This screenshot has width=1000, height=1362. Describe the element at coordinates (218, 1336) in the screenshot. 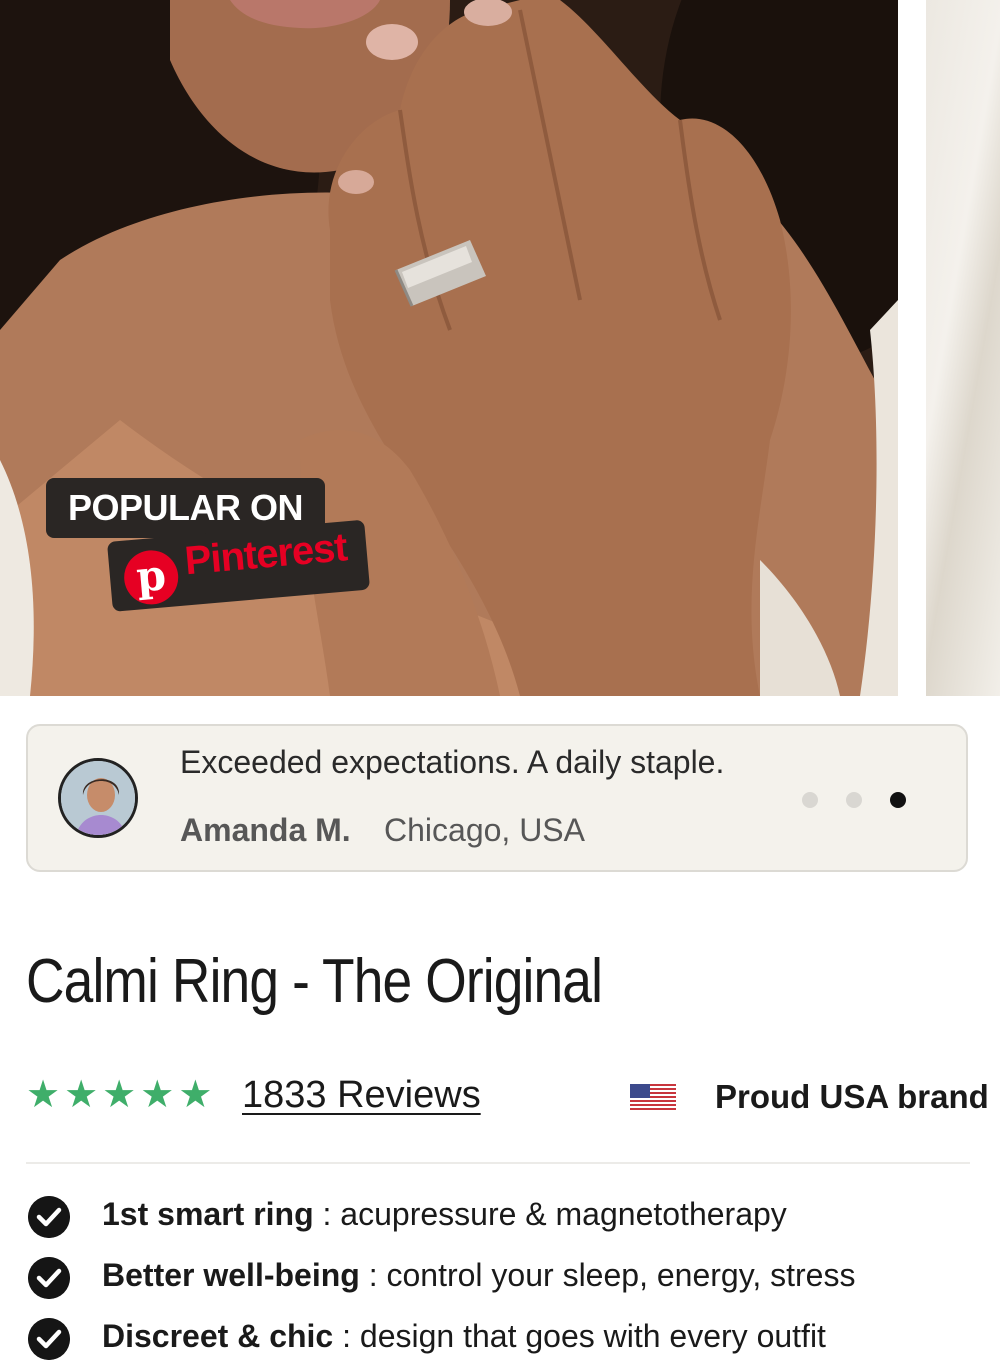

I see `feature-title: Discreet & chic` at that location.